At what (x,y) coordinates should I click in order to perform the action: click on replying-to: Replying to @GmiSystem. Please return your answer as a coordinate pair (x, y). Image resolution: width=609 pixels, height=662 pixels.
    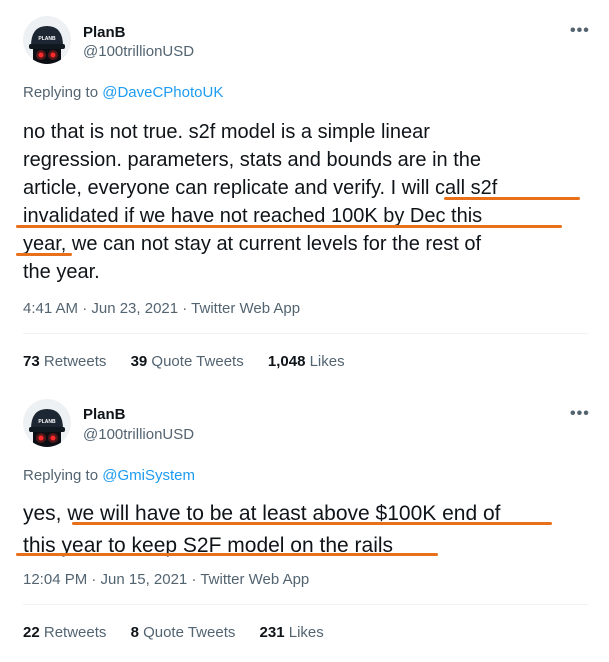
    Looking at the image, I should click on (109, 475).